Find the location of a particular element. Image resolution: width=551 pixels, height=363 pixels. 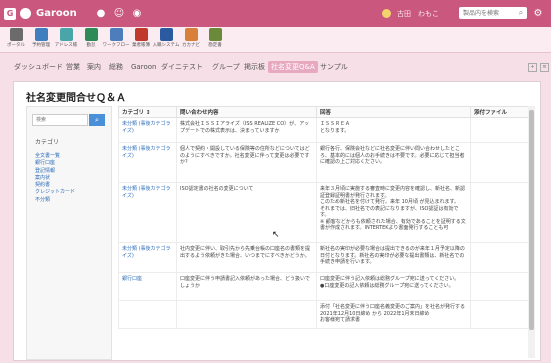

category-search-input is located at coordinates (60, 120).